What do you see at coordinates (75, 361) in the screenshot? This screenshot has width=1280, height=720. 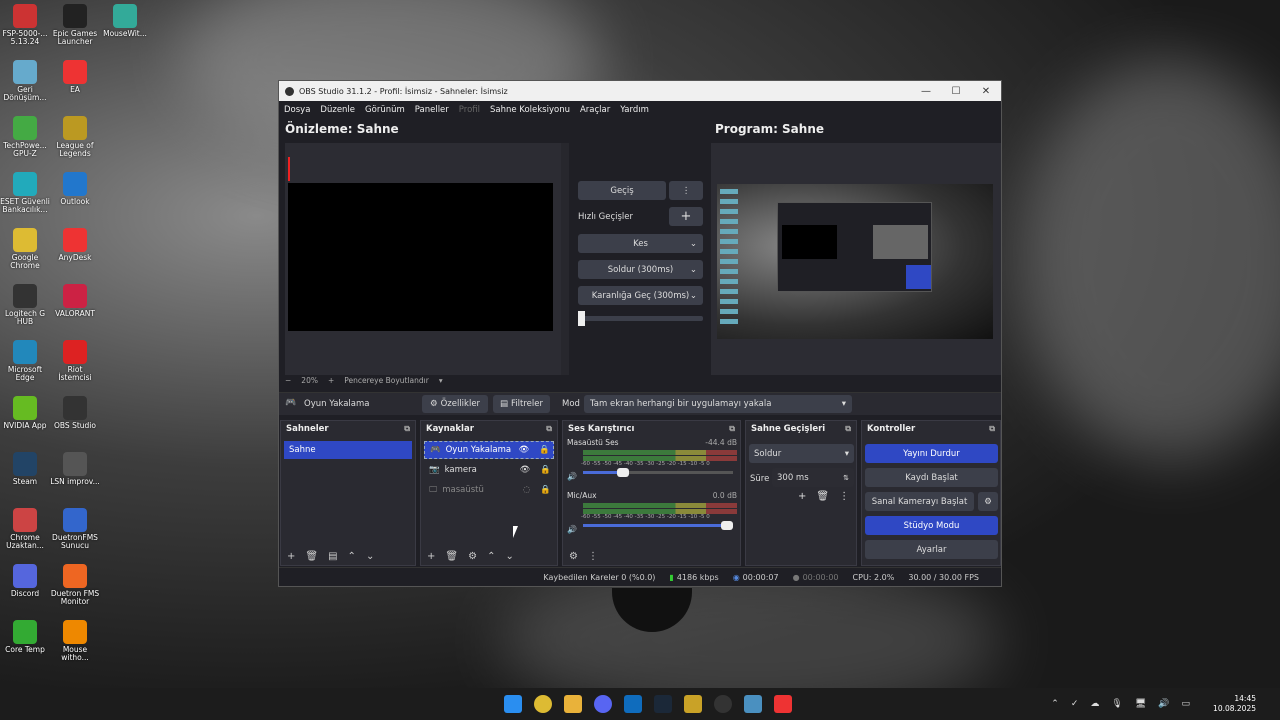 I see `desktop-icon: Riot İstemcisi` at bounding box center [75, 361].